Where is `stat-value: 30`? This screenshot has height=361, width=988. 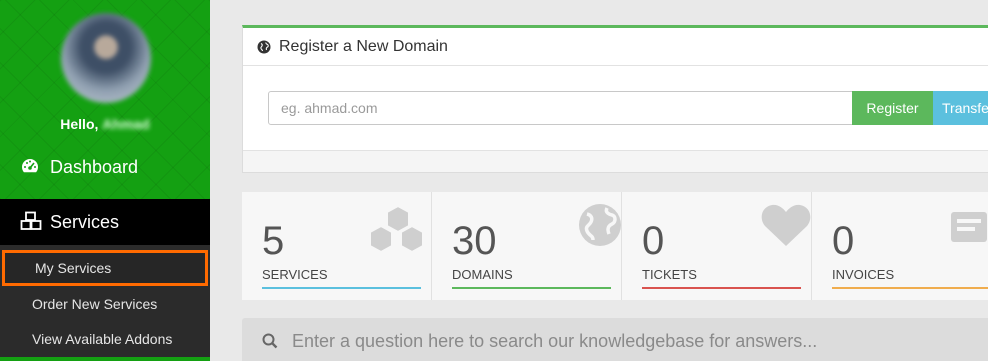
stat-value: 30 is located at coordinates (474, 241).